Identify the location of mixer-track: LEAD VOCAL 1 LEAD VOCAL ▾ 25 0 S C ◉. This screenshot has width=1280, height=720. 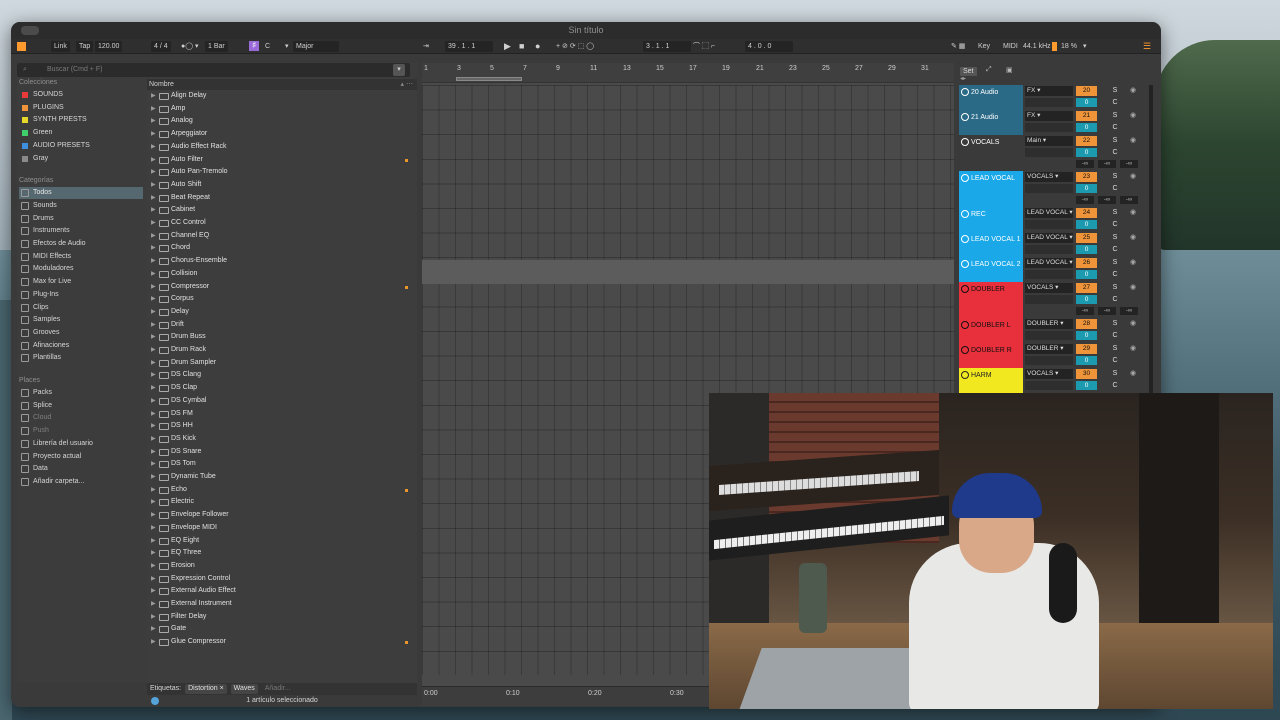
(1056, 244).